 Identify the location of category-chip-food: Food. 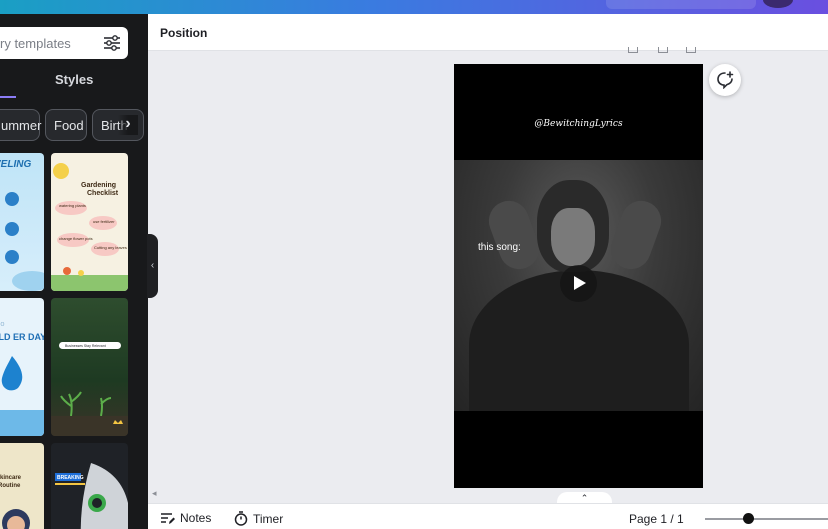
(66, 125).